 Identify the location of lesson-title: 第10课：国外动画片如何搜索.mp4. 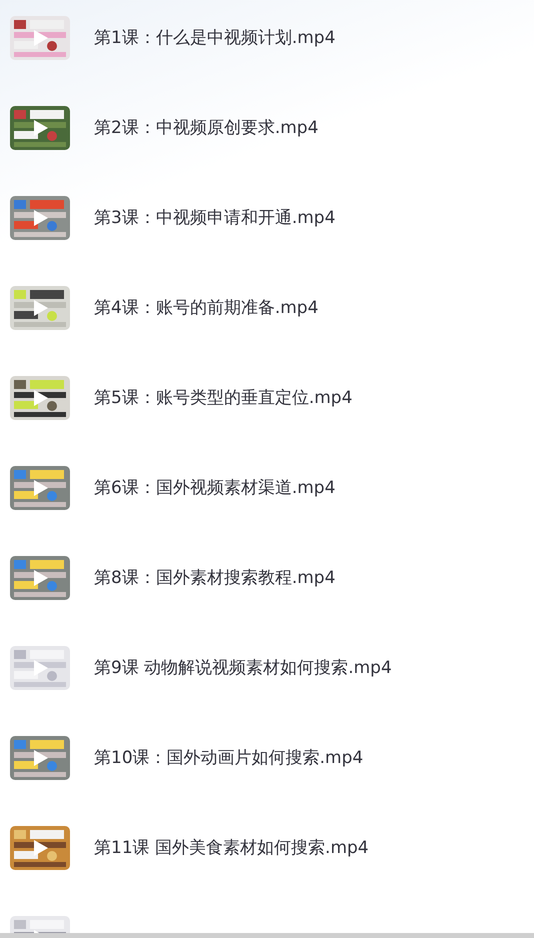
(229, 758).